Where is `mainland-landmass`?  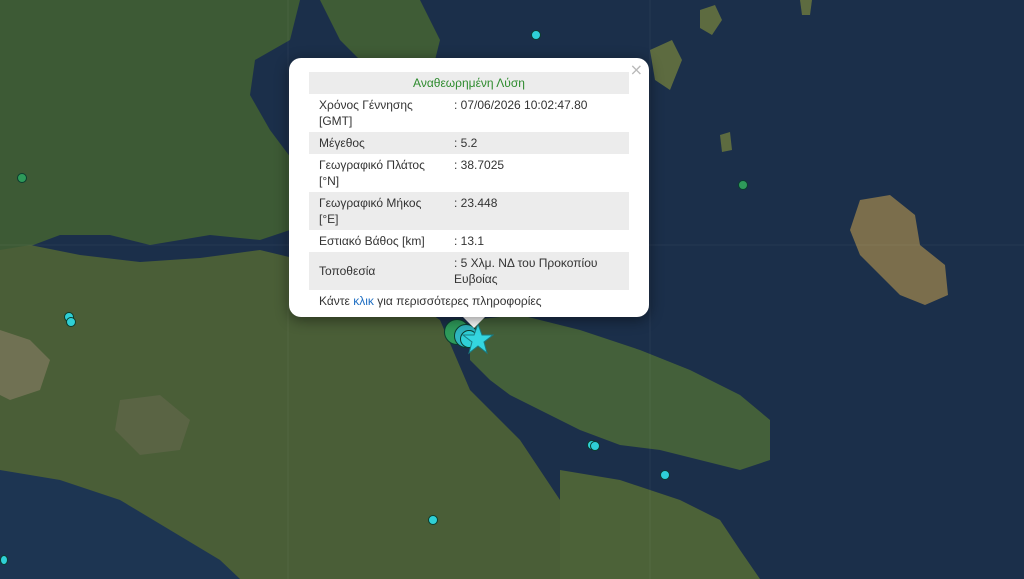 mainland-landmass is located at coordinates (155, 125).